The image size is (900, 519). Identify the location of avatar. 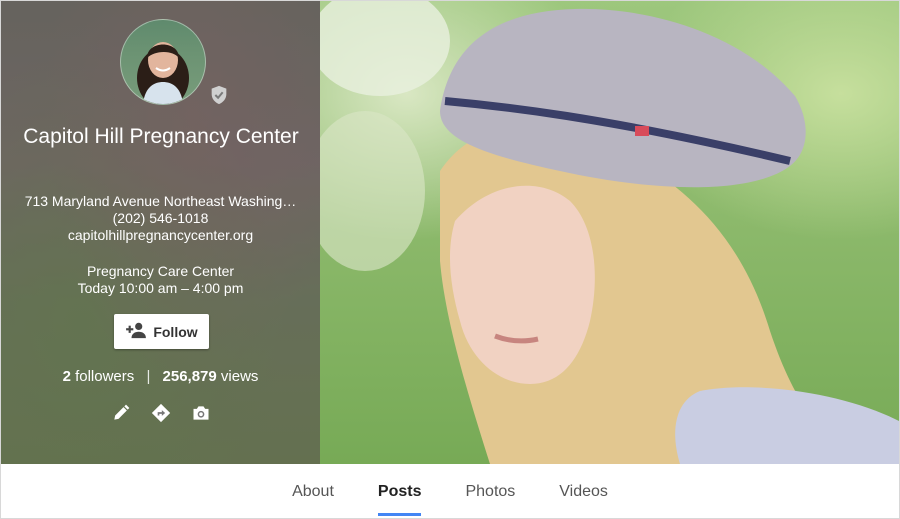
(163, 62).